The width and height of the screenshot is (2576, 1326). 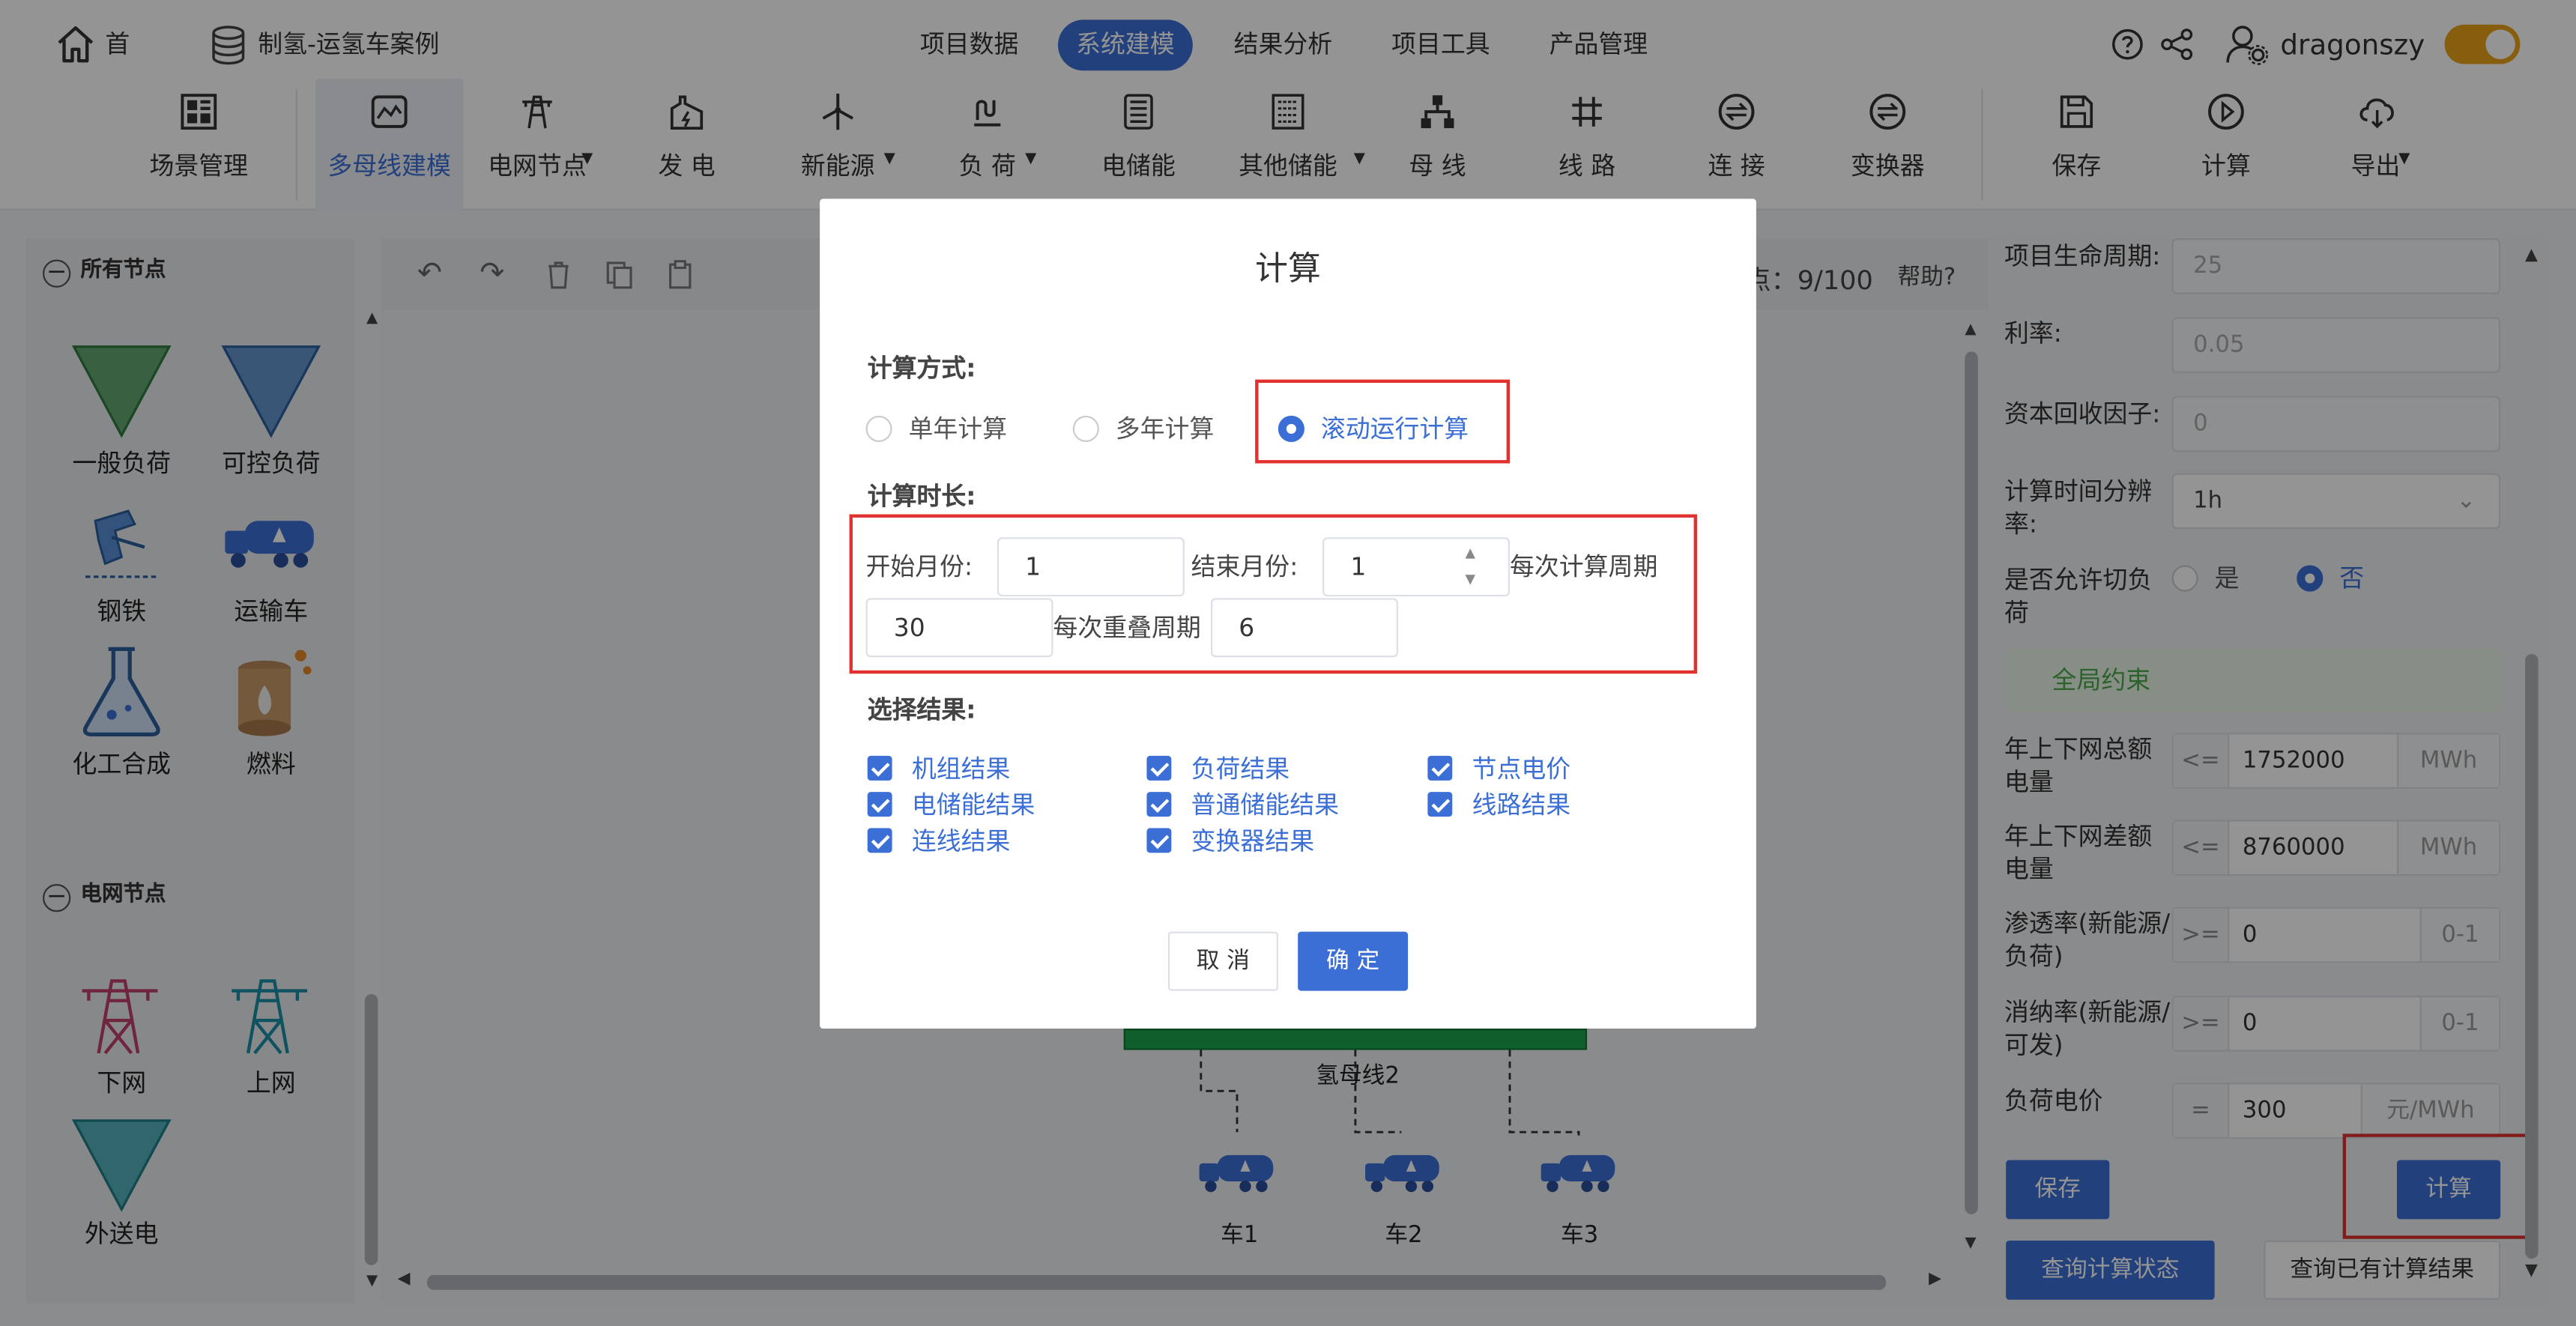 What do you see at coordinates (921, 496) in the screenshot?
I see `duration-label: 计算时长:` at bounding box center [921, 496].